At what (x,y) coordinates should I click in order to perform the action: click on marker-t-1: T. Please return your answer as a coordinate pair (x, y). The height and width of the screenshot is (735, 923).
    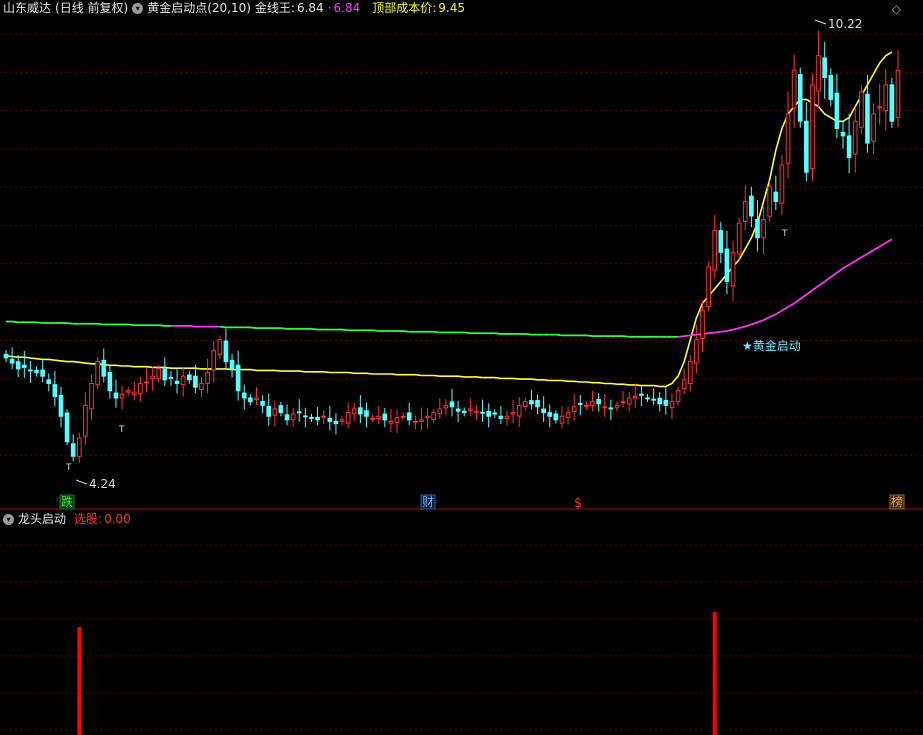
    Looking at the image, I should click on (68, 468).